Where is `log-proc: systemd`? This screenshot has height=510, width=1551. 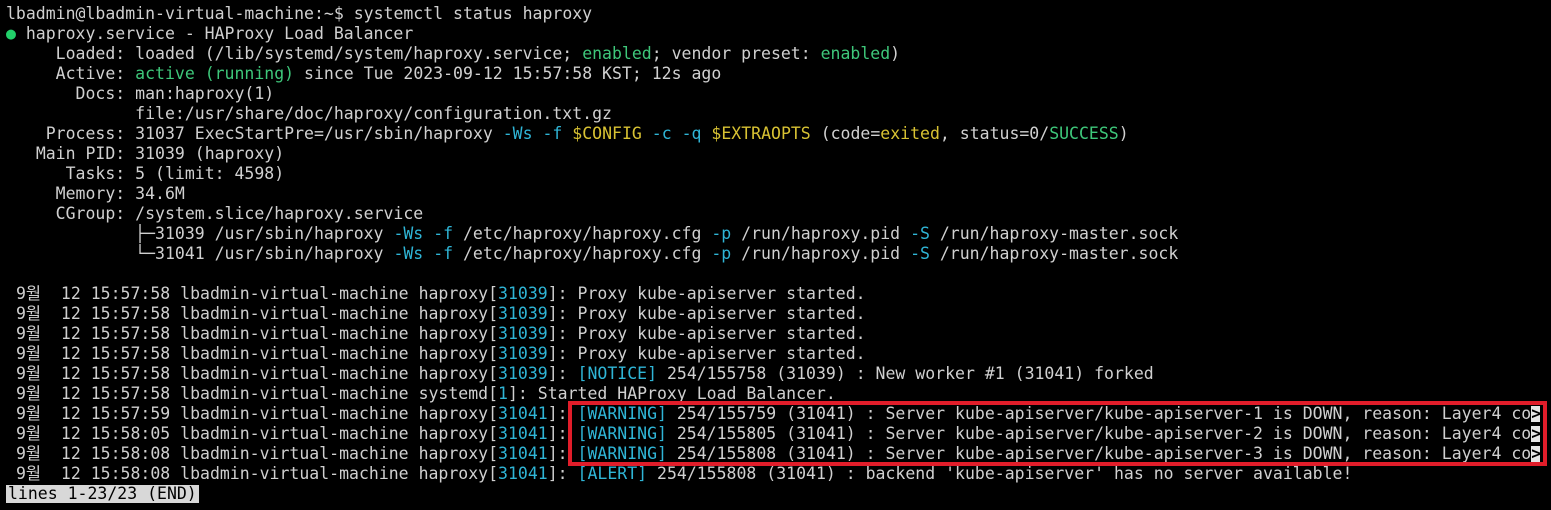
log-proc: systemd is located at coordinates (453, 393).